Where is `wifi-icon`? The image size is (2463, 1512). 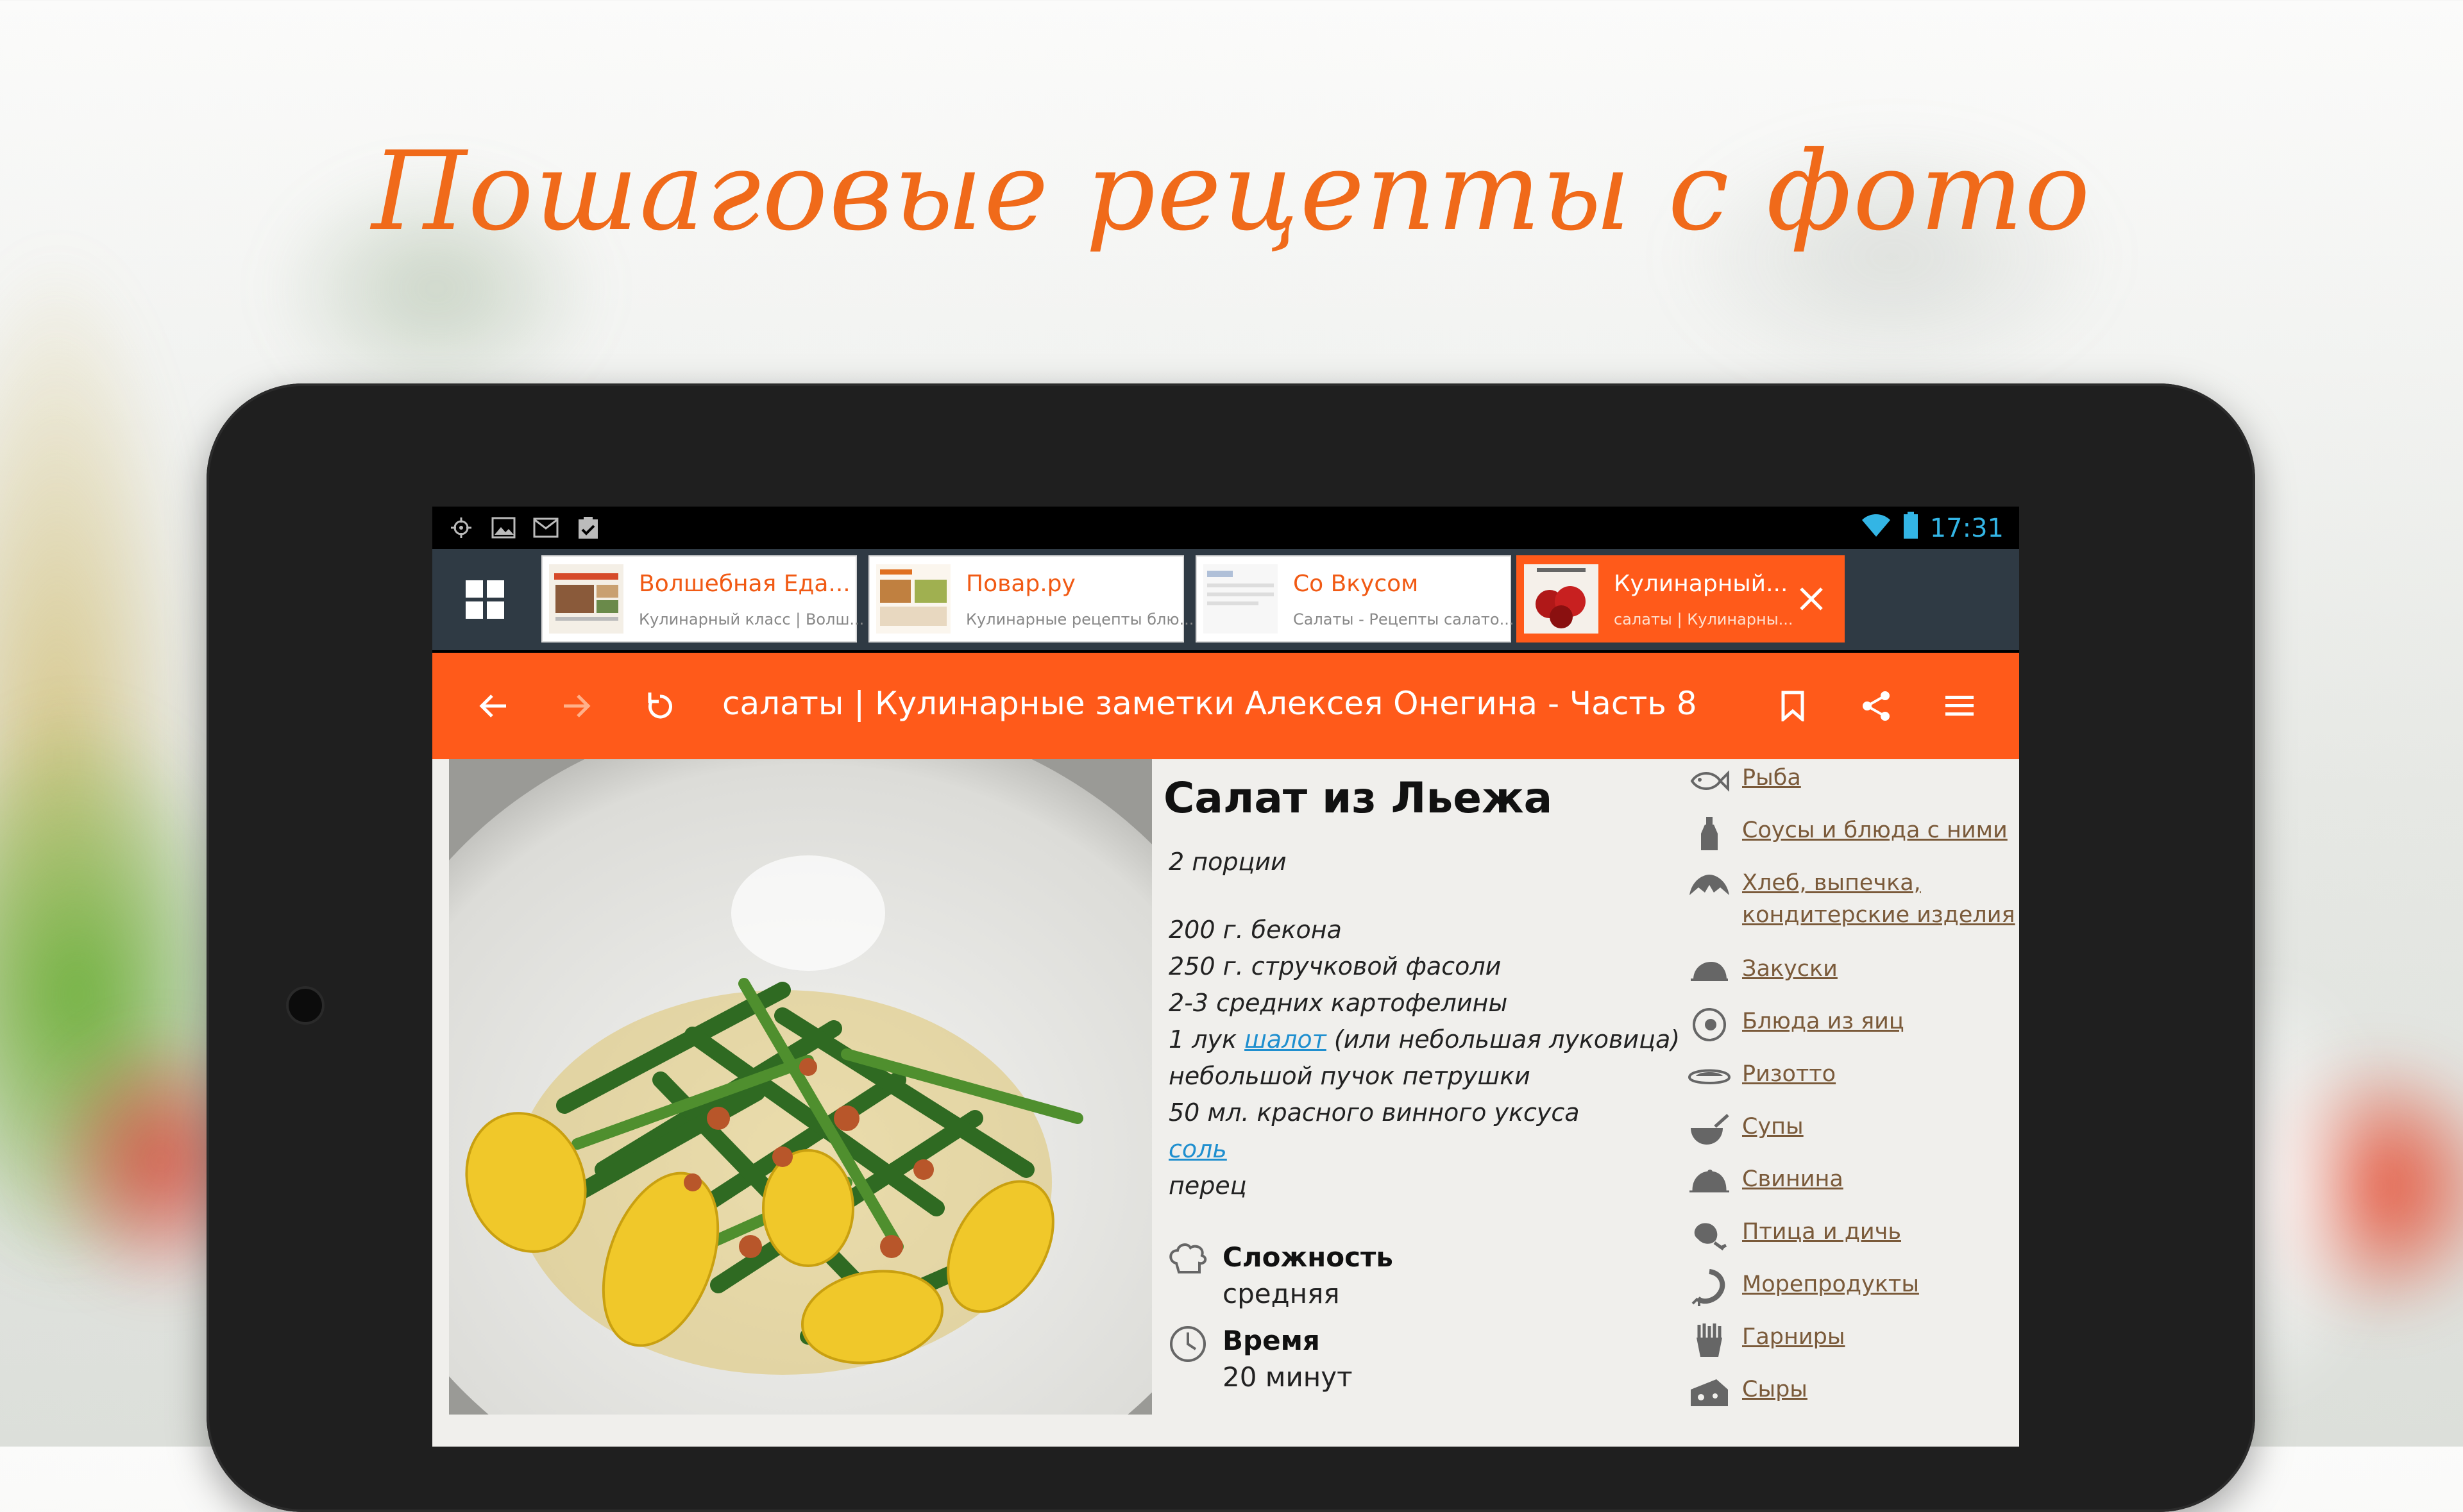 wifi-icon is located at coordinates (1876, 528).